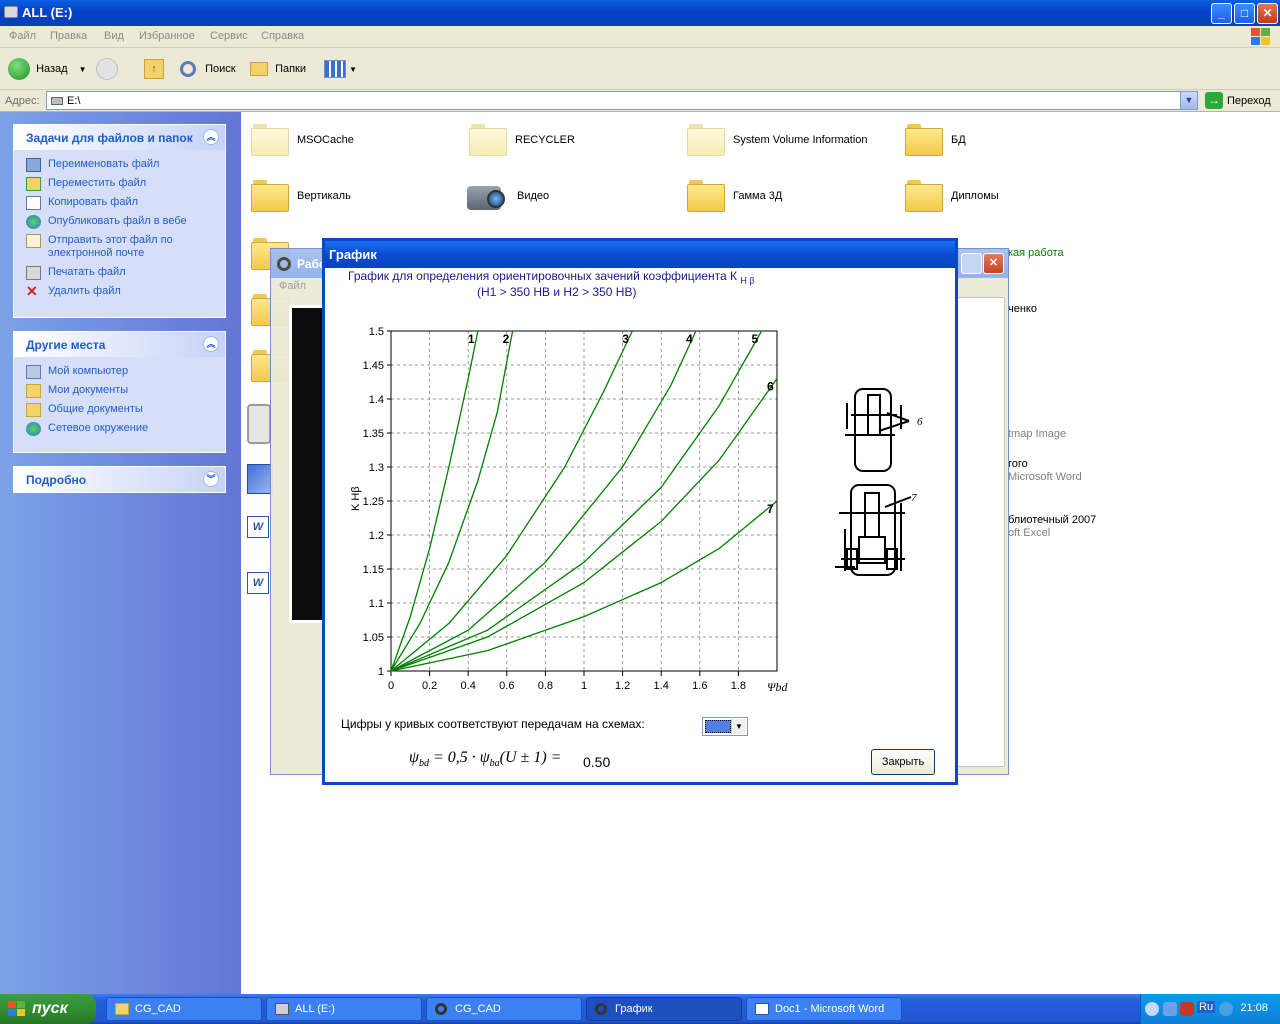 This screenshot has width=1280, height=1024. Describe the element at coordinates (33, 165) in the screenshot. I see `rename-icon` at that location.